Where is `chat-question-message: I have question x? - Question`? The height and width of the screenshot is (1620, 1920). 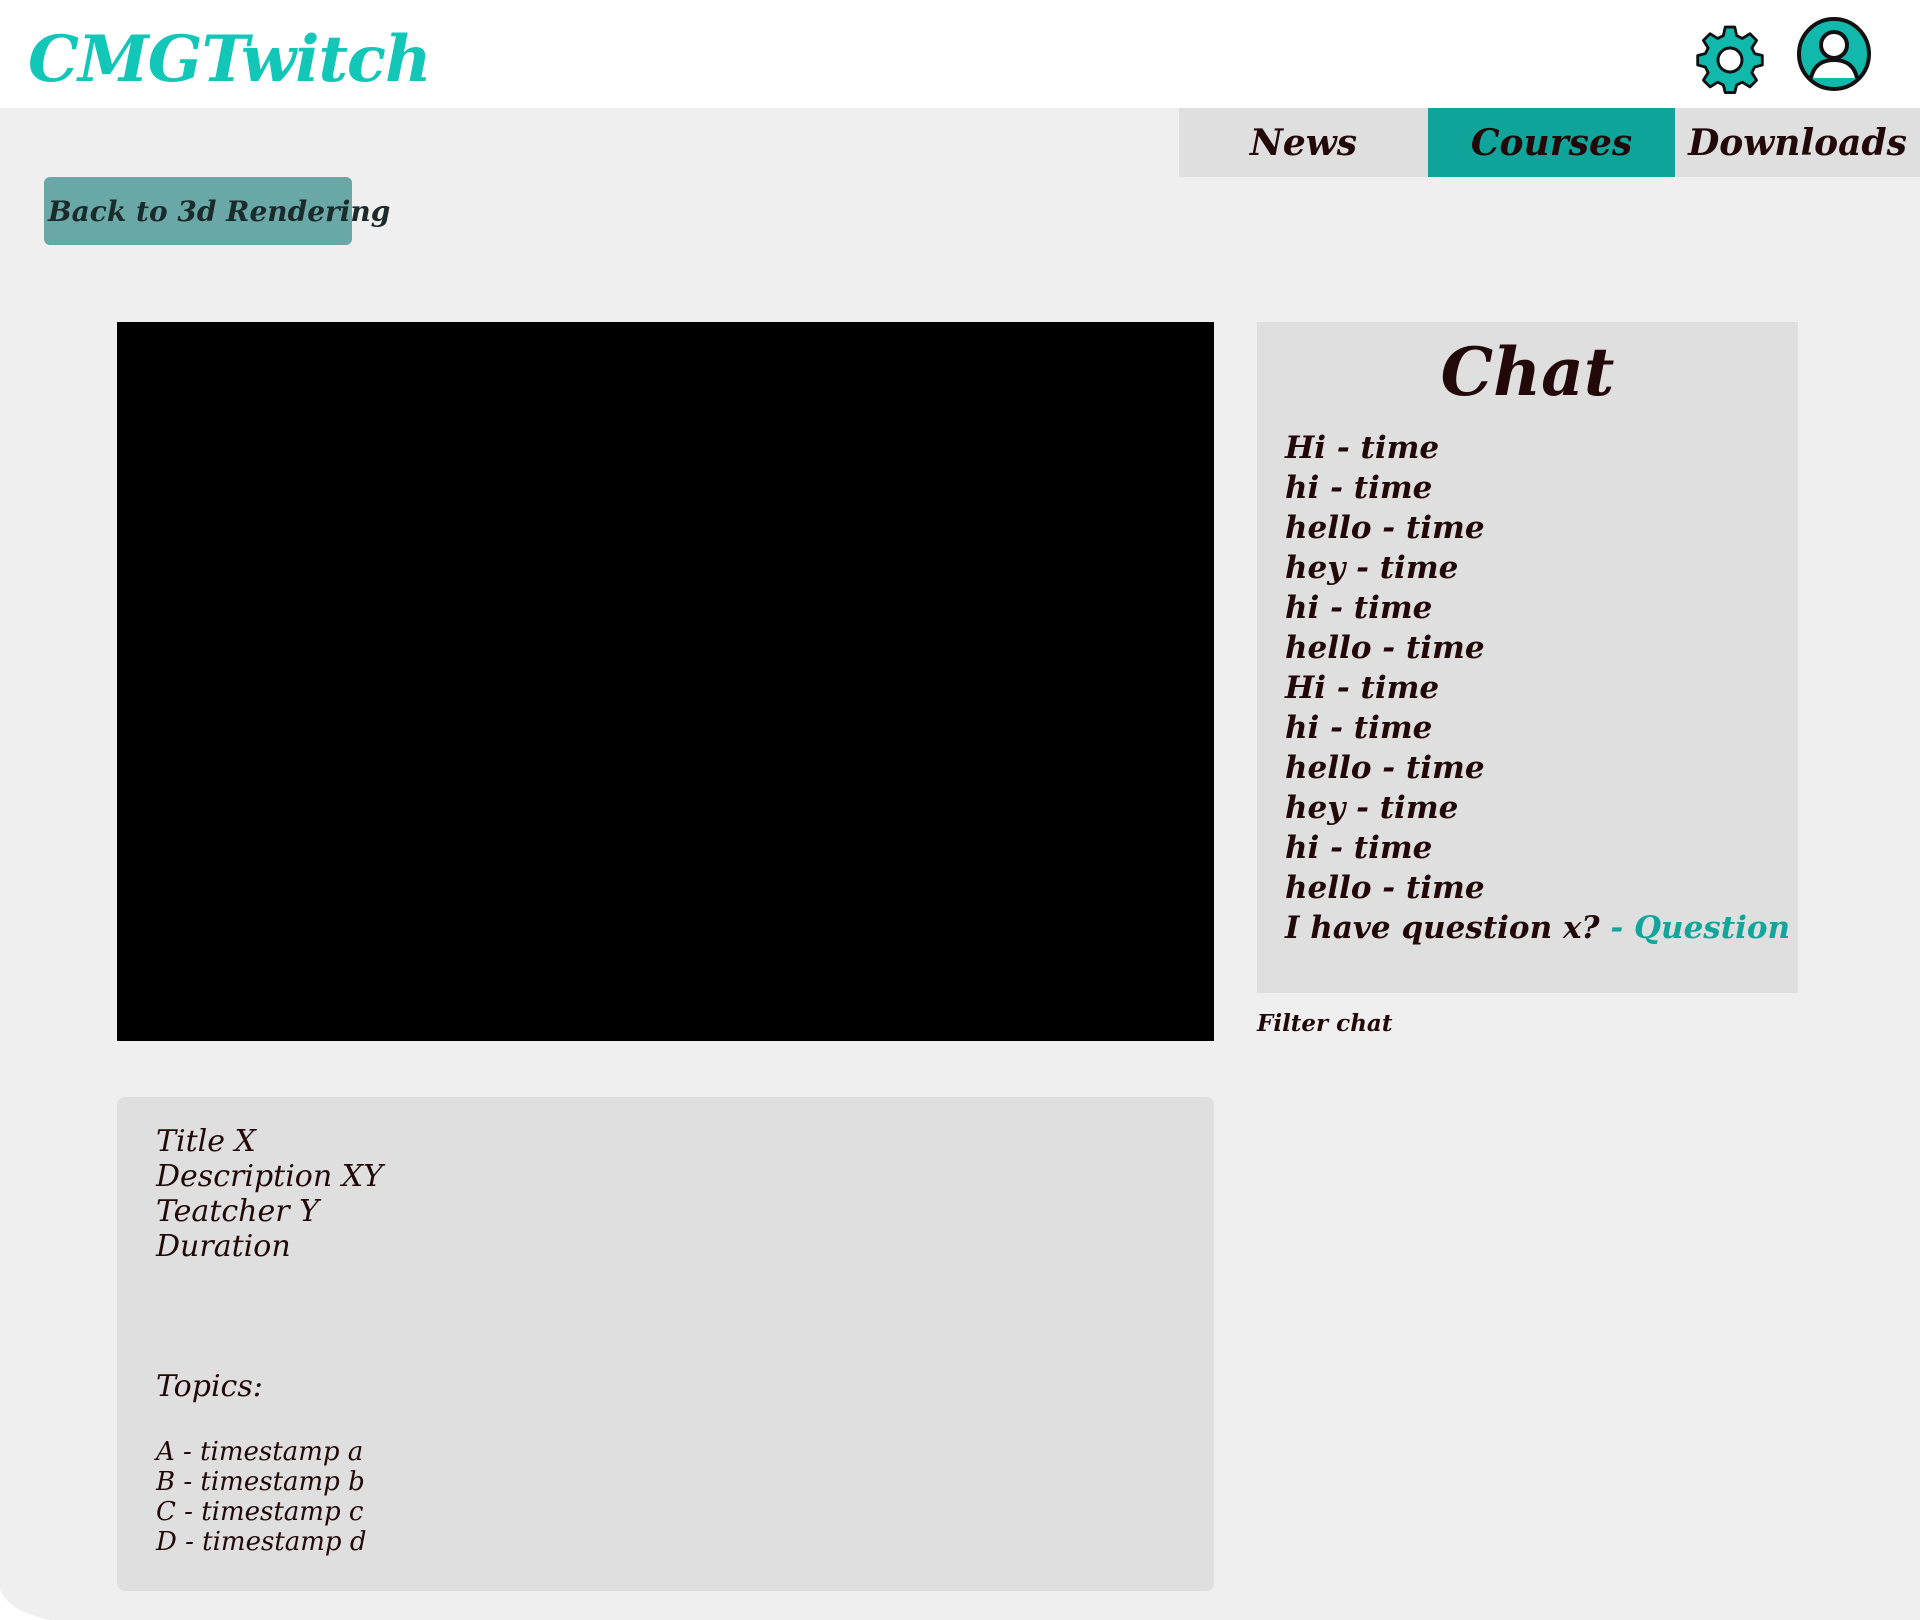 chat-question-message: I have question x? - Question is located at coordinates (1537, 928).